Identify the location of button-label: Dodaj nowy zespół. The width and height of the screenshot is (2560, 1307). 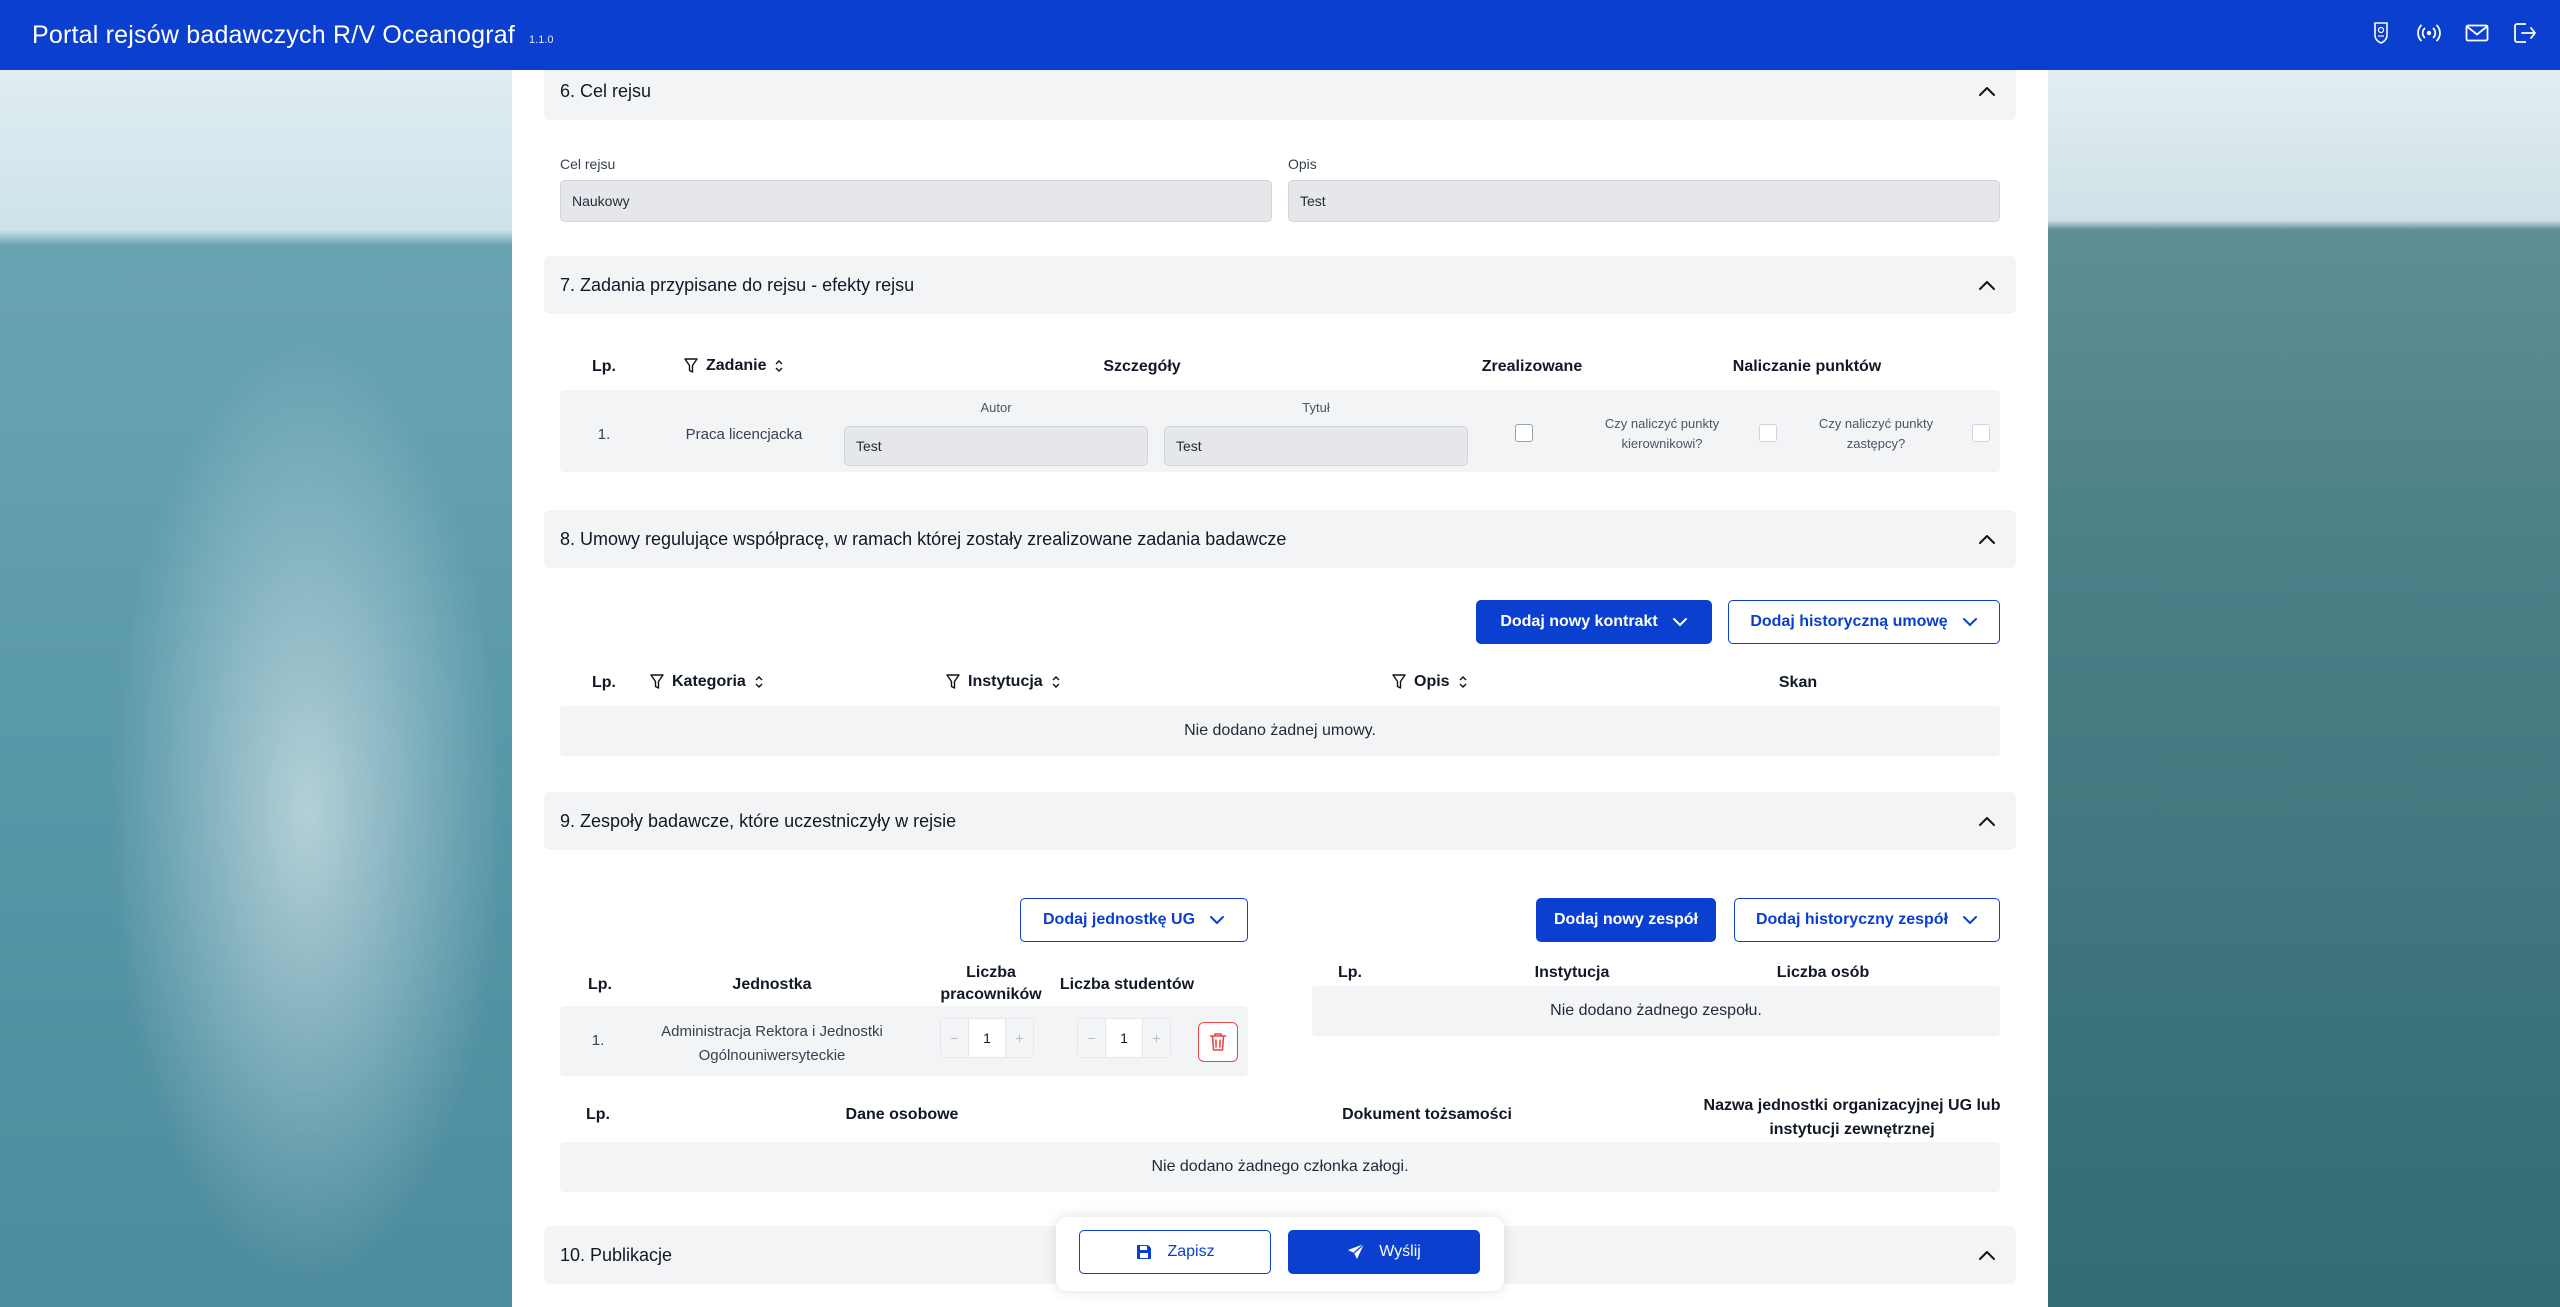
(1625, 919).